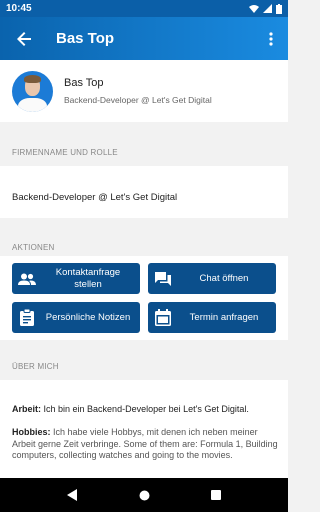 The height and width of the screenshot is (512, 320). I want to click on contact-request-button: Kontaktanfrage stellen, so click(76, 278).